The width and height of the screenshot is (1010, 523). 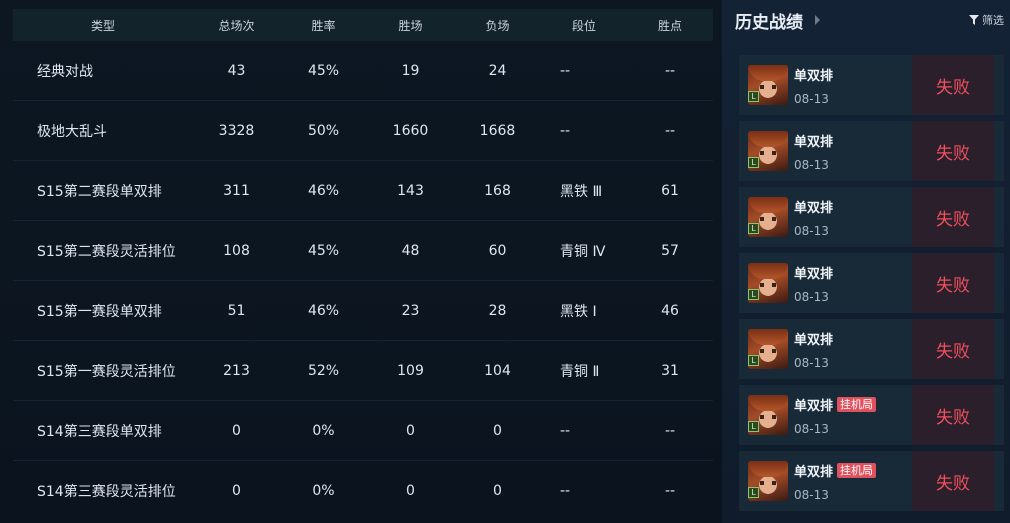 What do you see at coordinates (497, 25) in the screenshot?
I see `header-losses: 负场` at bounding box center [497, 25].